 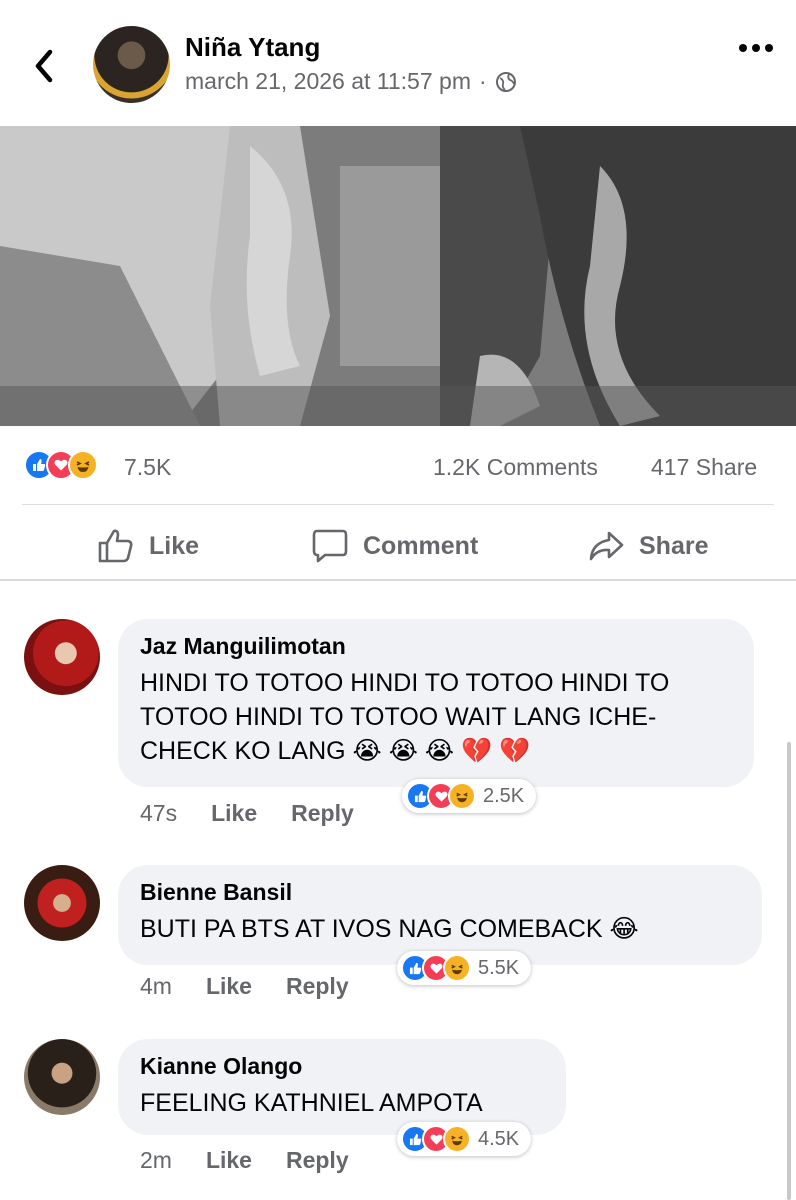 I want to click on chevron-left-icon, so click(x=44, y=66).